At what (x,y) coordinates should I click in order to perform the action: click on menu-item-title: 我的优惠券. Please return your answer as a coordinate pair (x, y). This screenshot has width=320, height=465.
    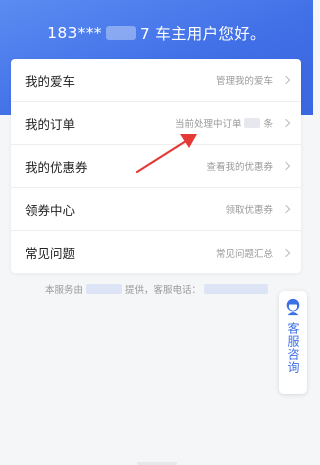
    Looking at the image, I should click on (56, 167).